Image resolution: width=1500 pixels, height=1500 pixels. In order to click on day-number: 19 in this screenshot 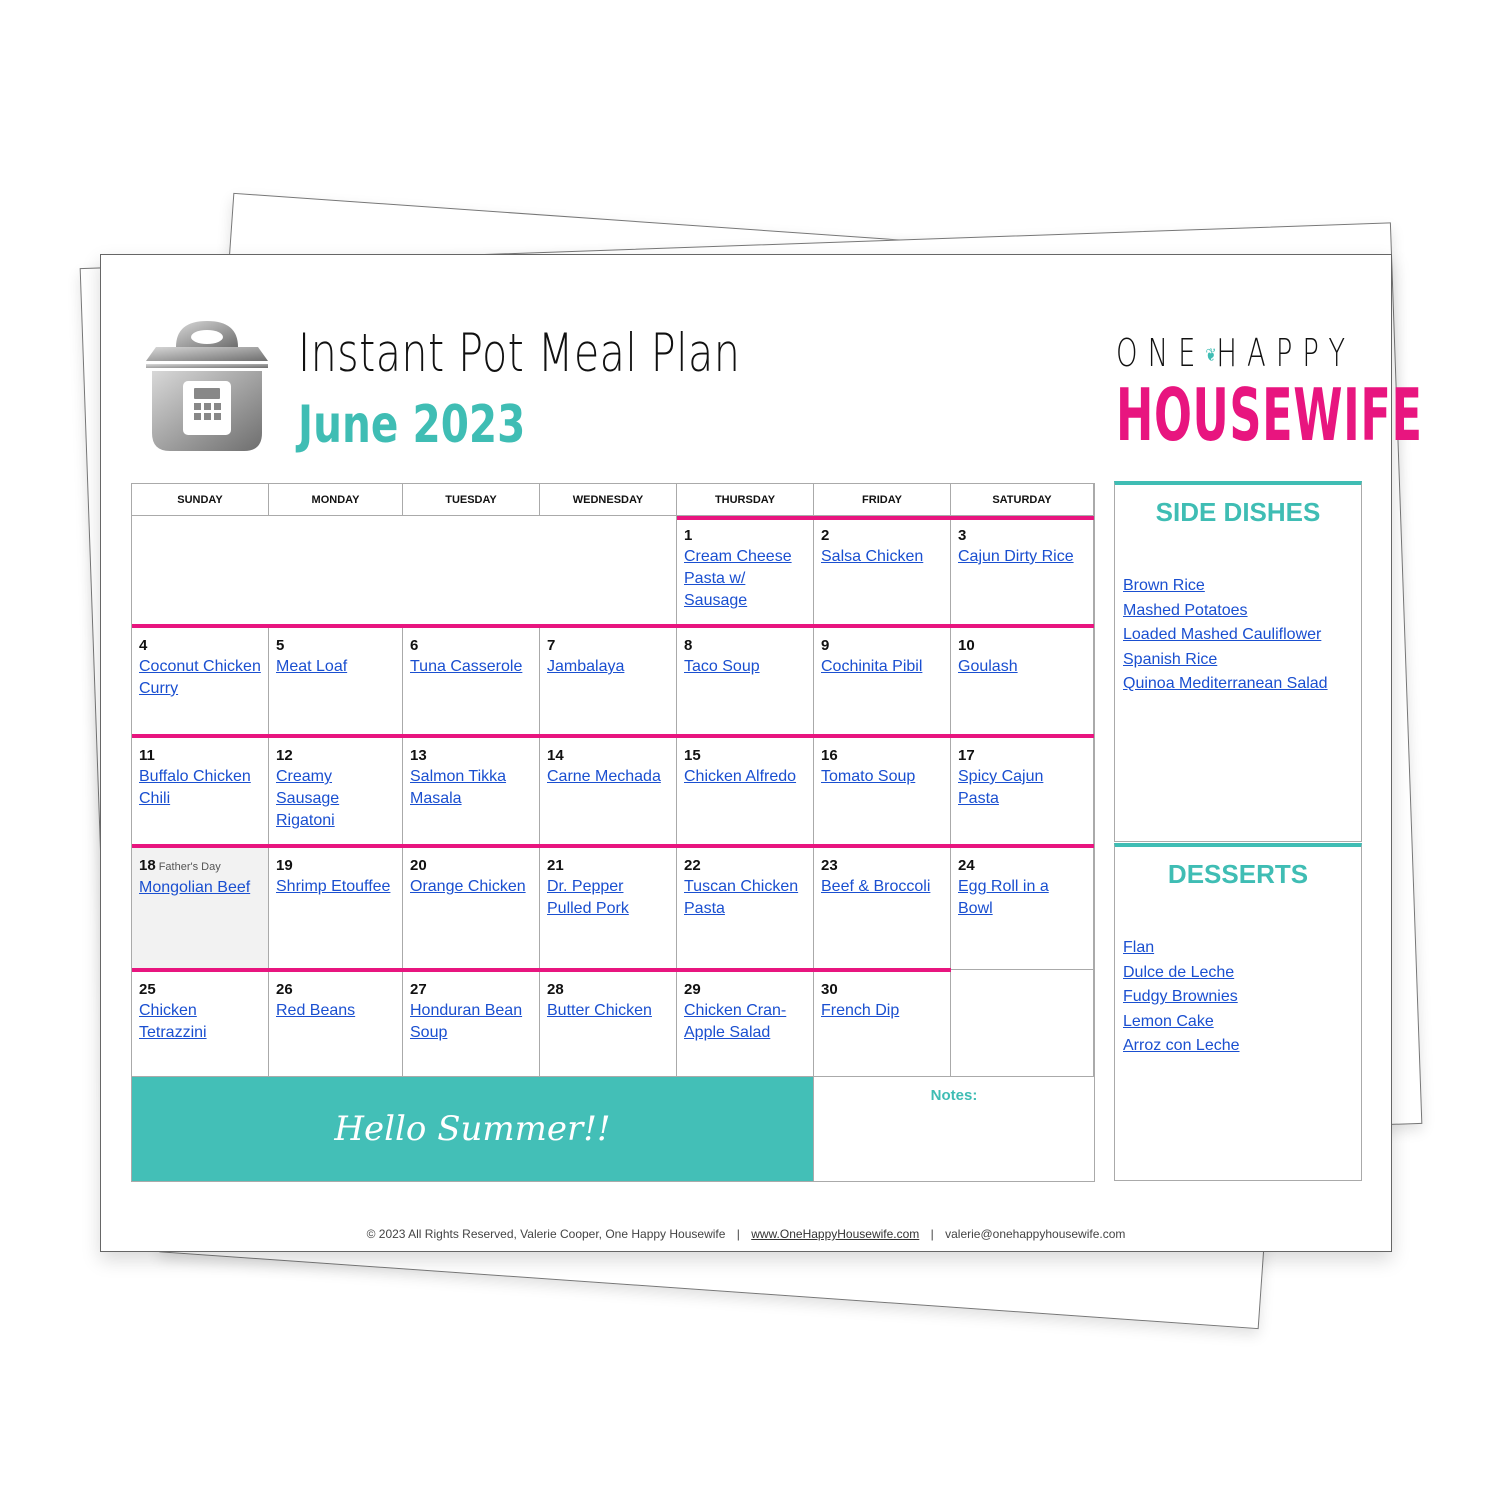, I will do `click(284, 865)`.